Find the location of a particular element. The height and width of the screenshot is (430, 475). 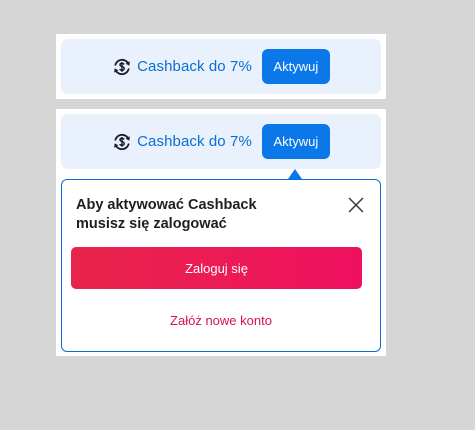

cashback-panel-top: Cashback do 7% Aktywuj is located at coordinates (221, 66).